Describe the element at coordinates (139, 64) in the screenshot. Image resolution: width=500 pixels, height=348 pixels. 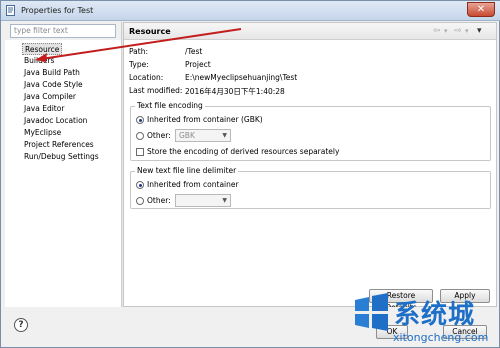
I see `type-label: Type:` at that location.